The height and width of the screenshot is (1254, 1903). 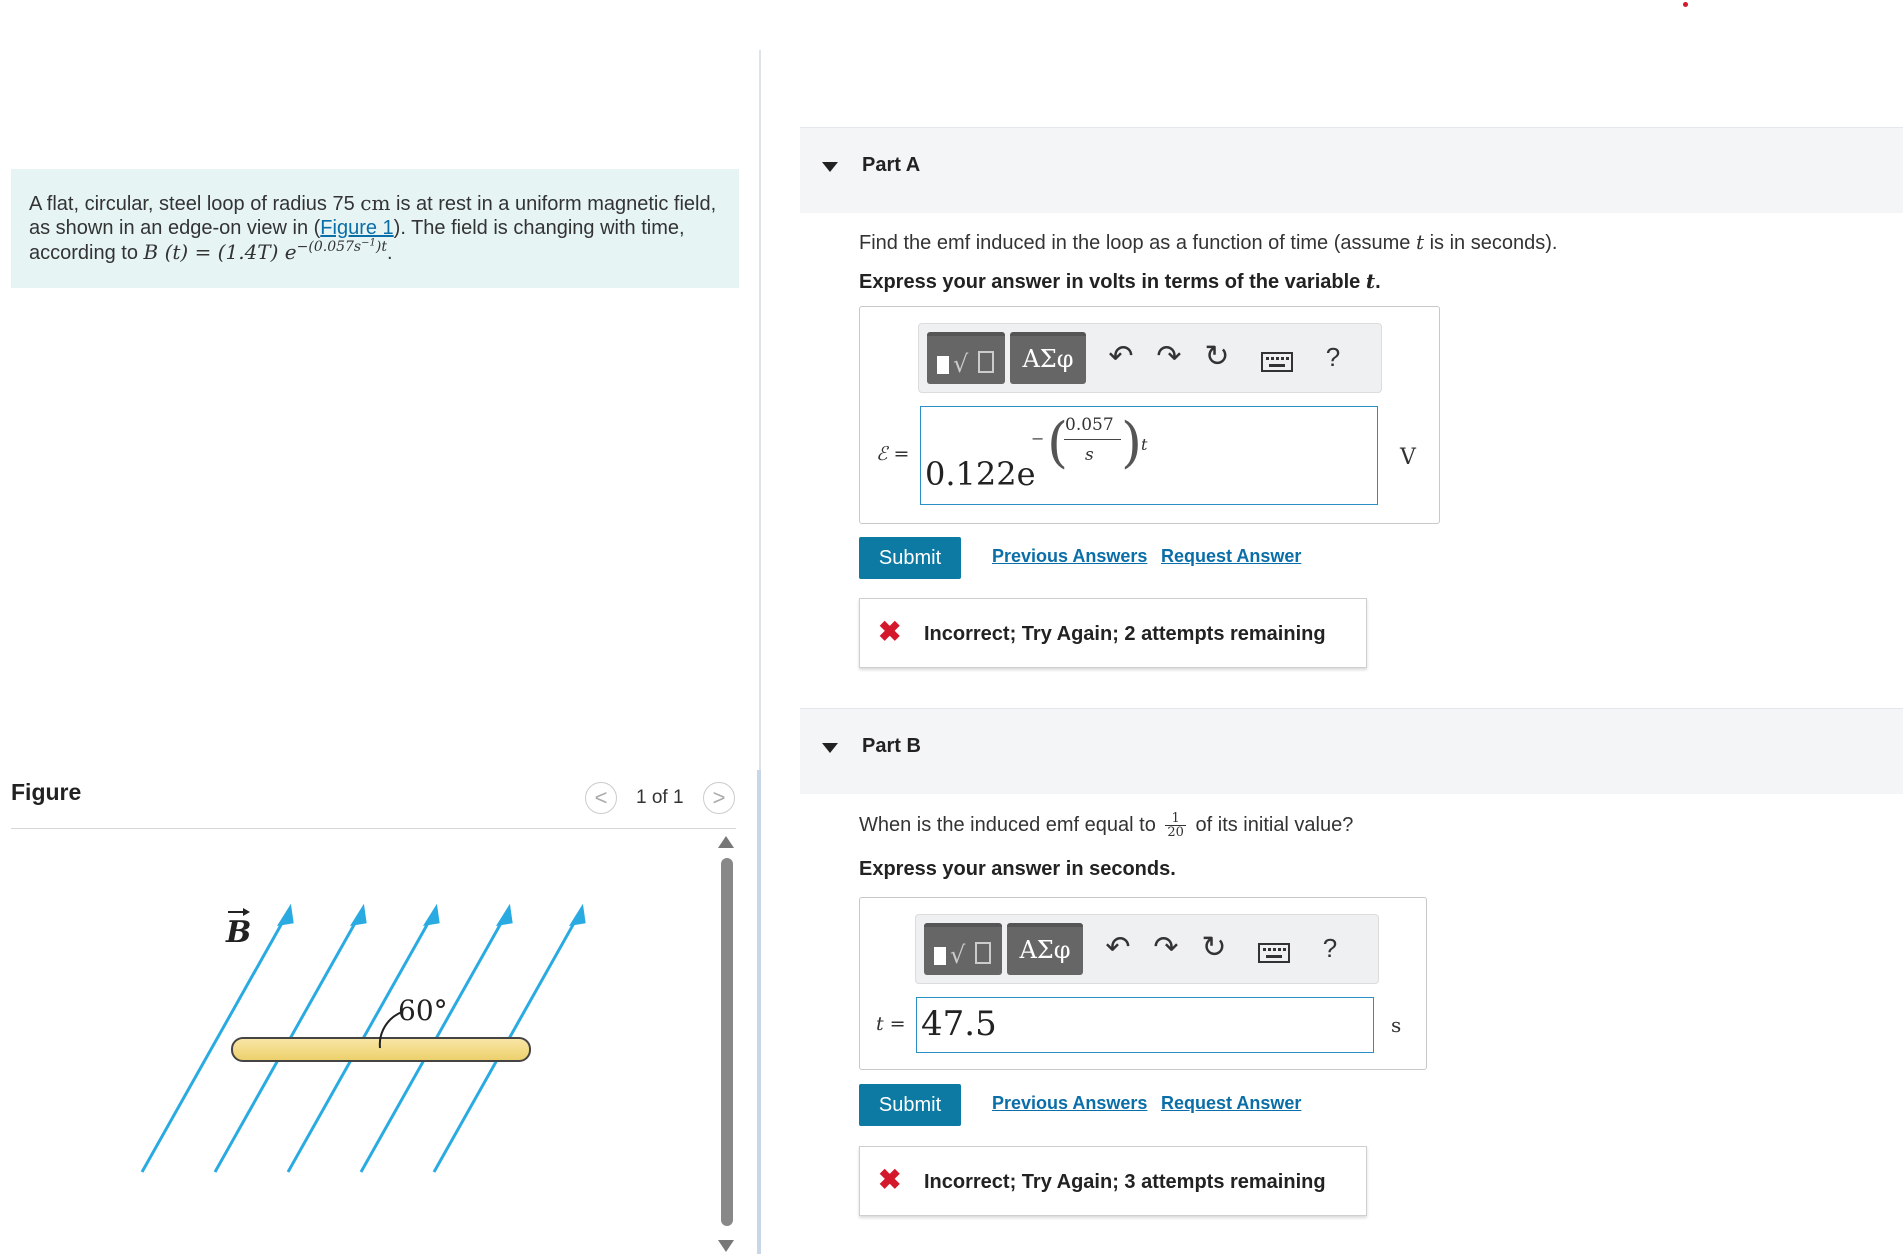 What do you see at coordinates (368, 243) in the screenshot?
I see `formula-exp-sup: −1` at bounding box center [368, 243].